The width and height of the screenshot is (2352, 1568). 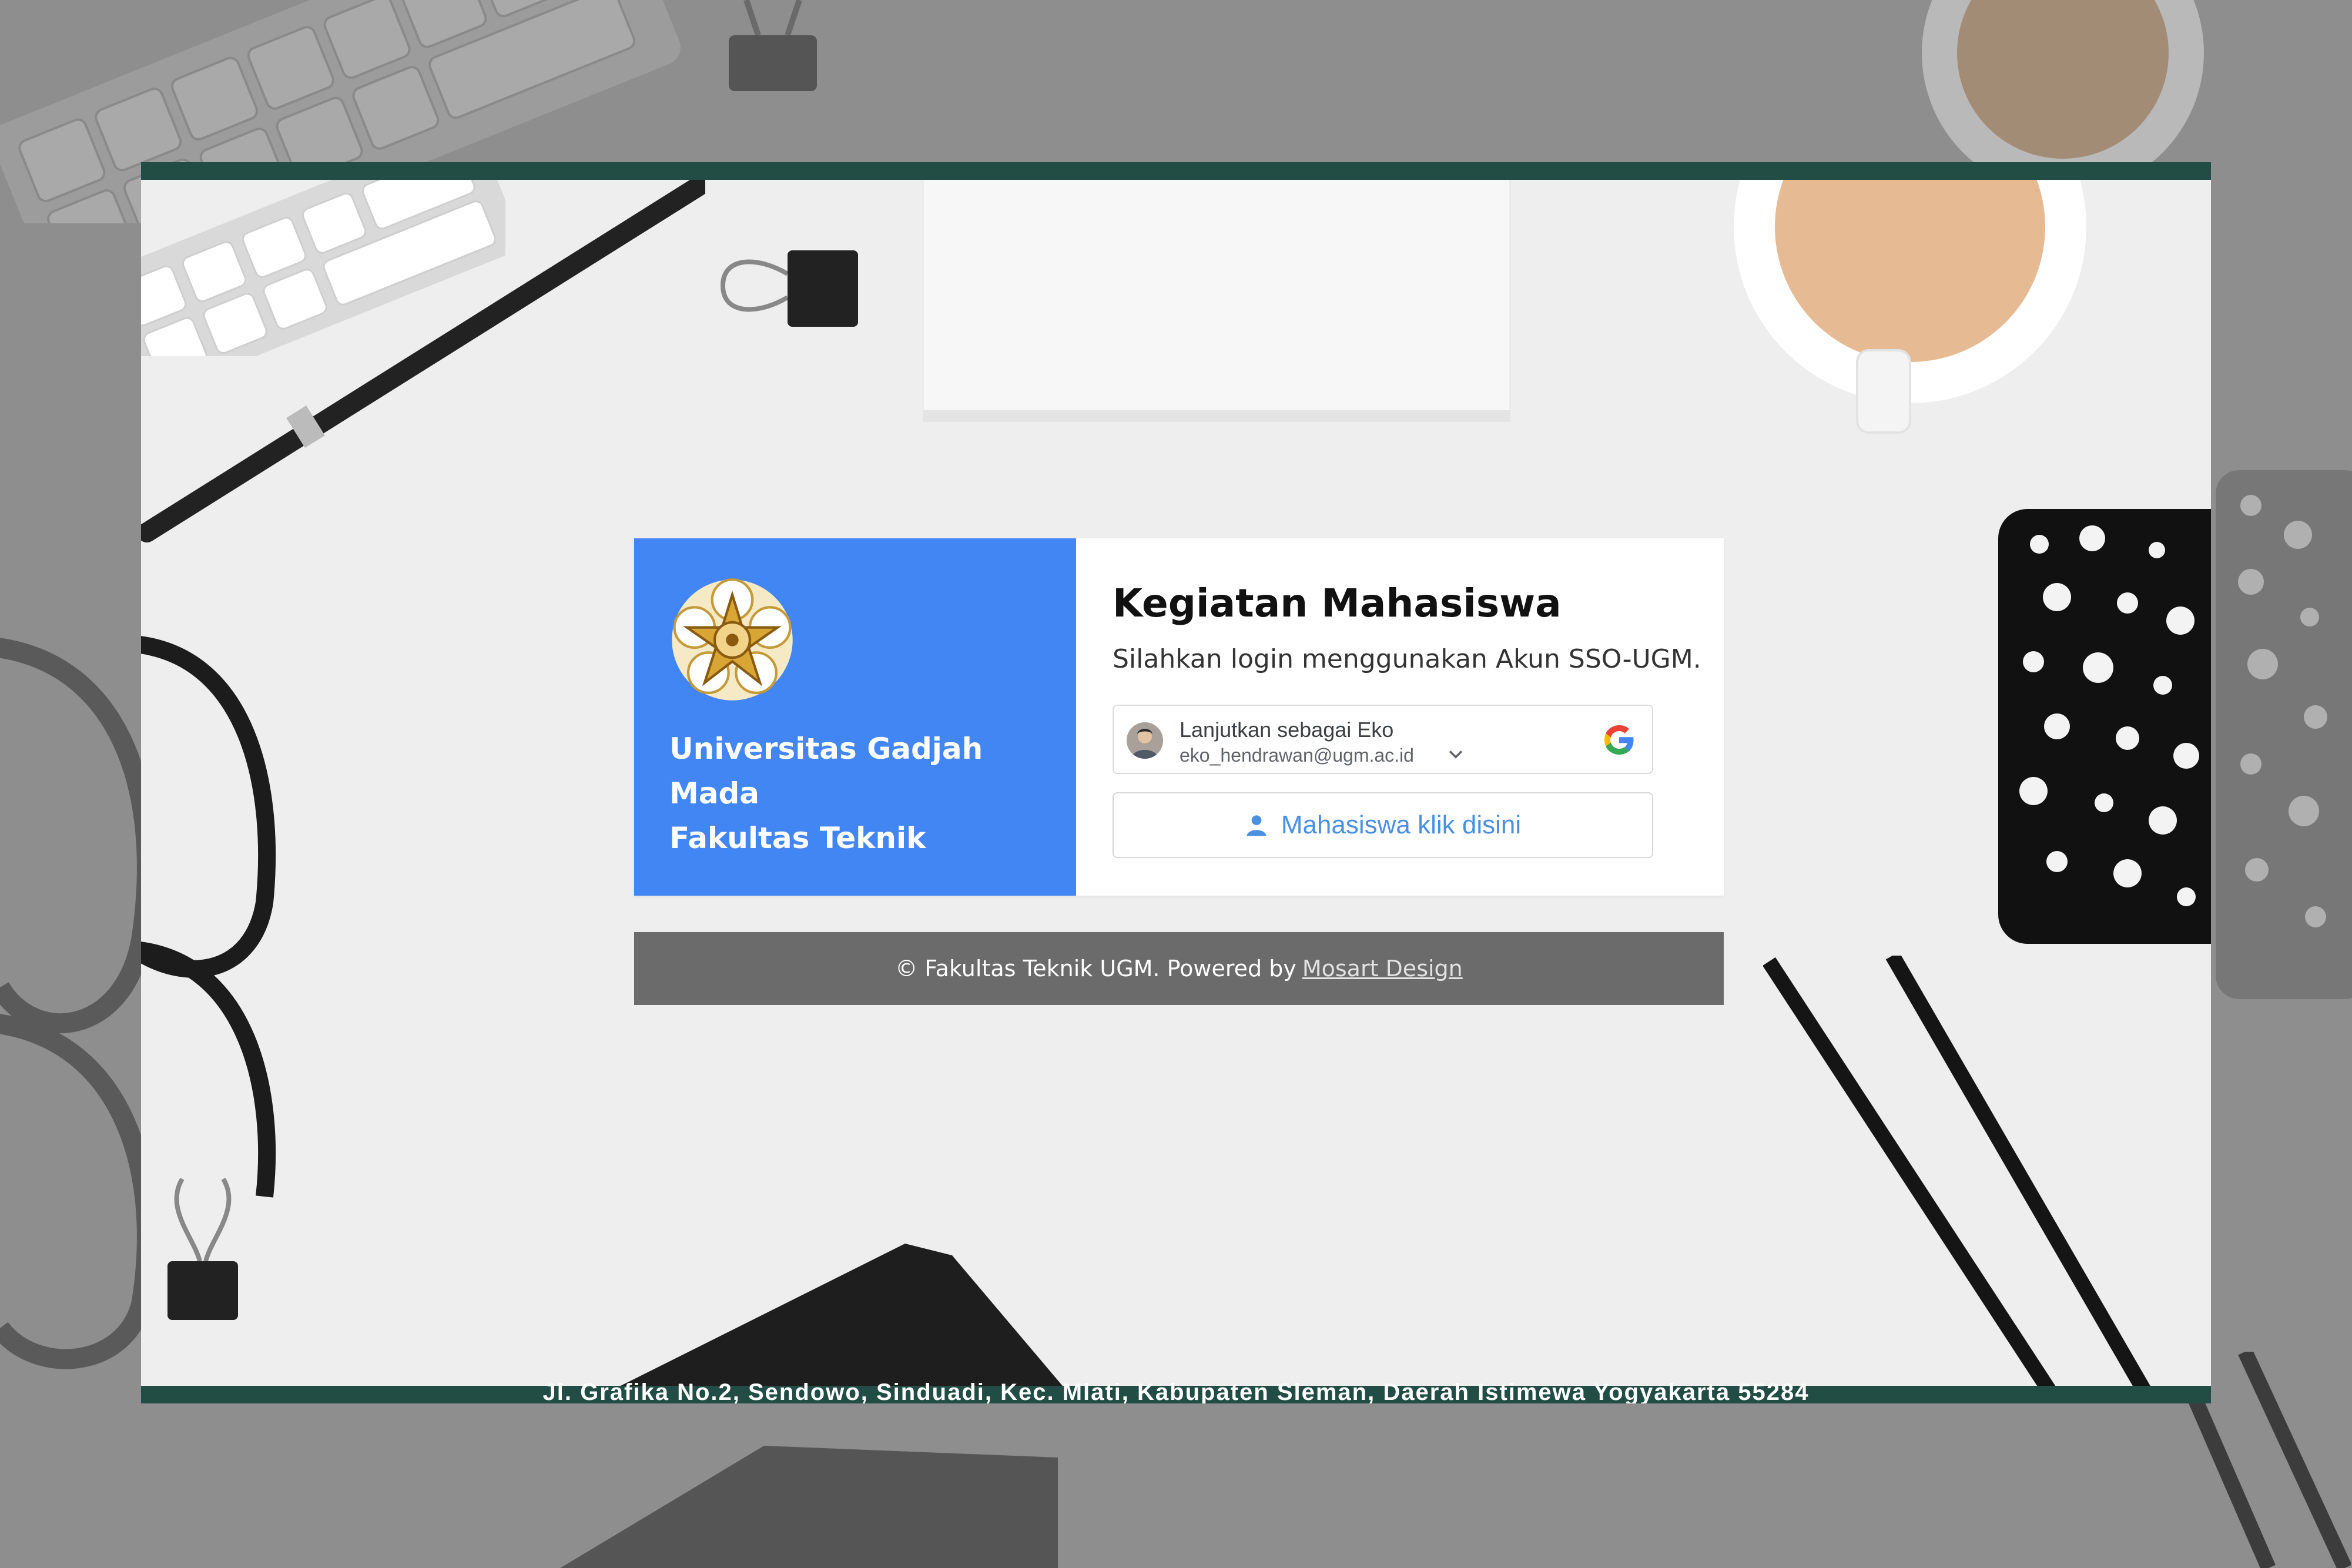 I want to click on chevron-down-icon, so click(x=1456, y=755).